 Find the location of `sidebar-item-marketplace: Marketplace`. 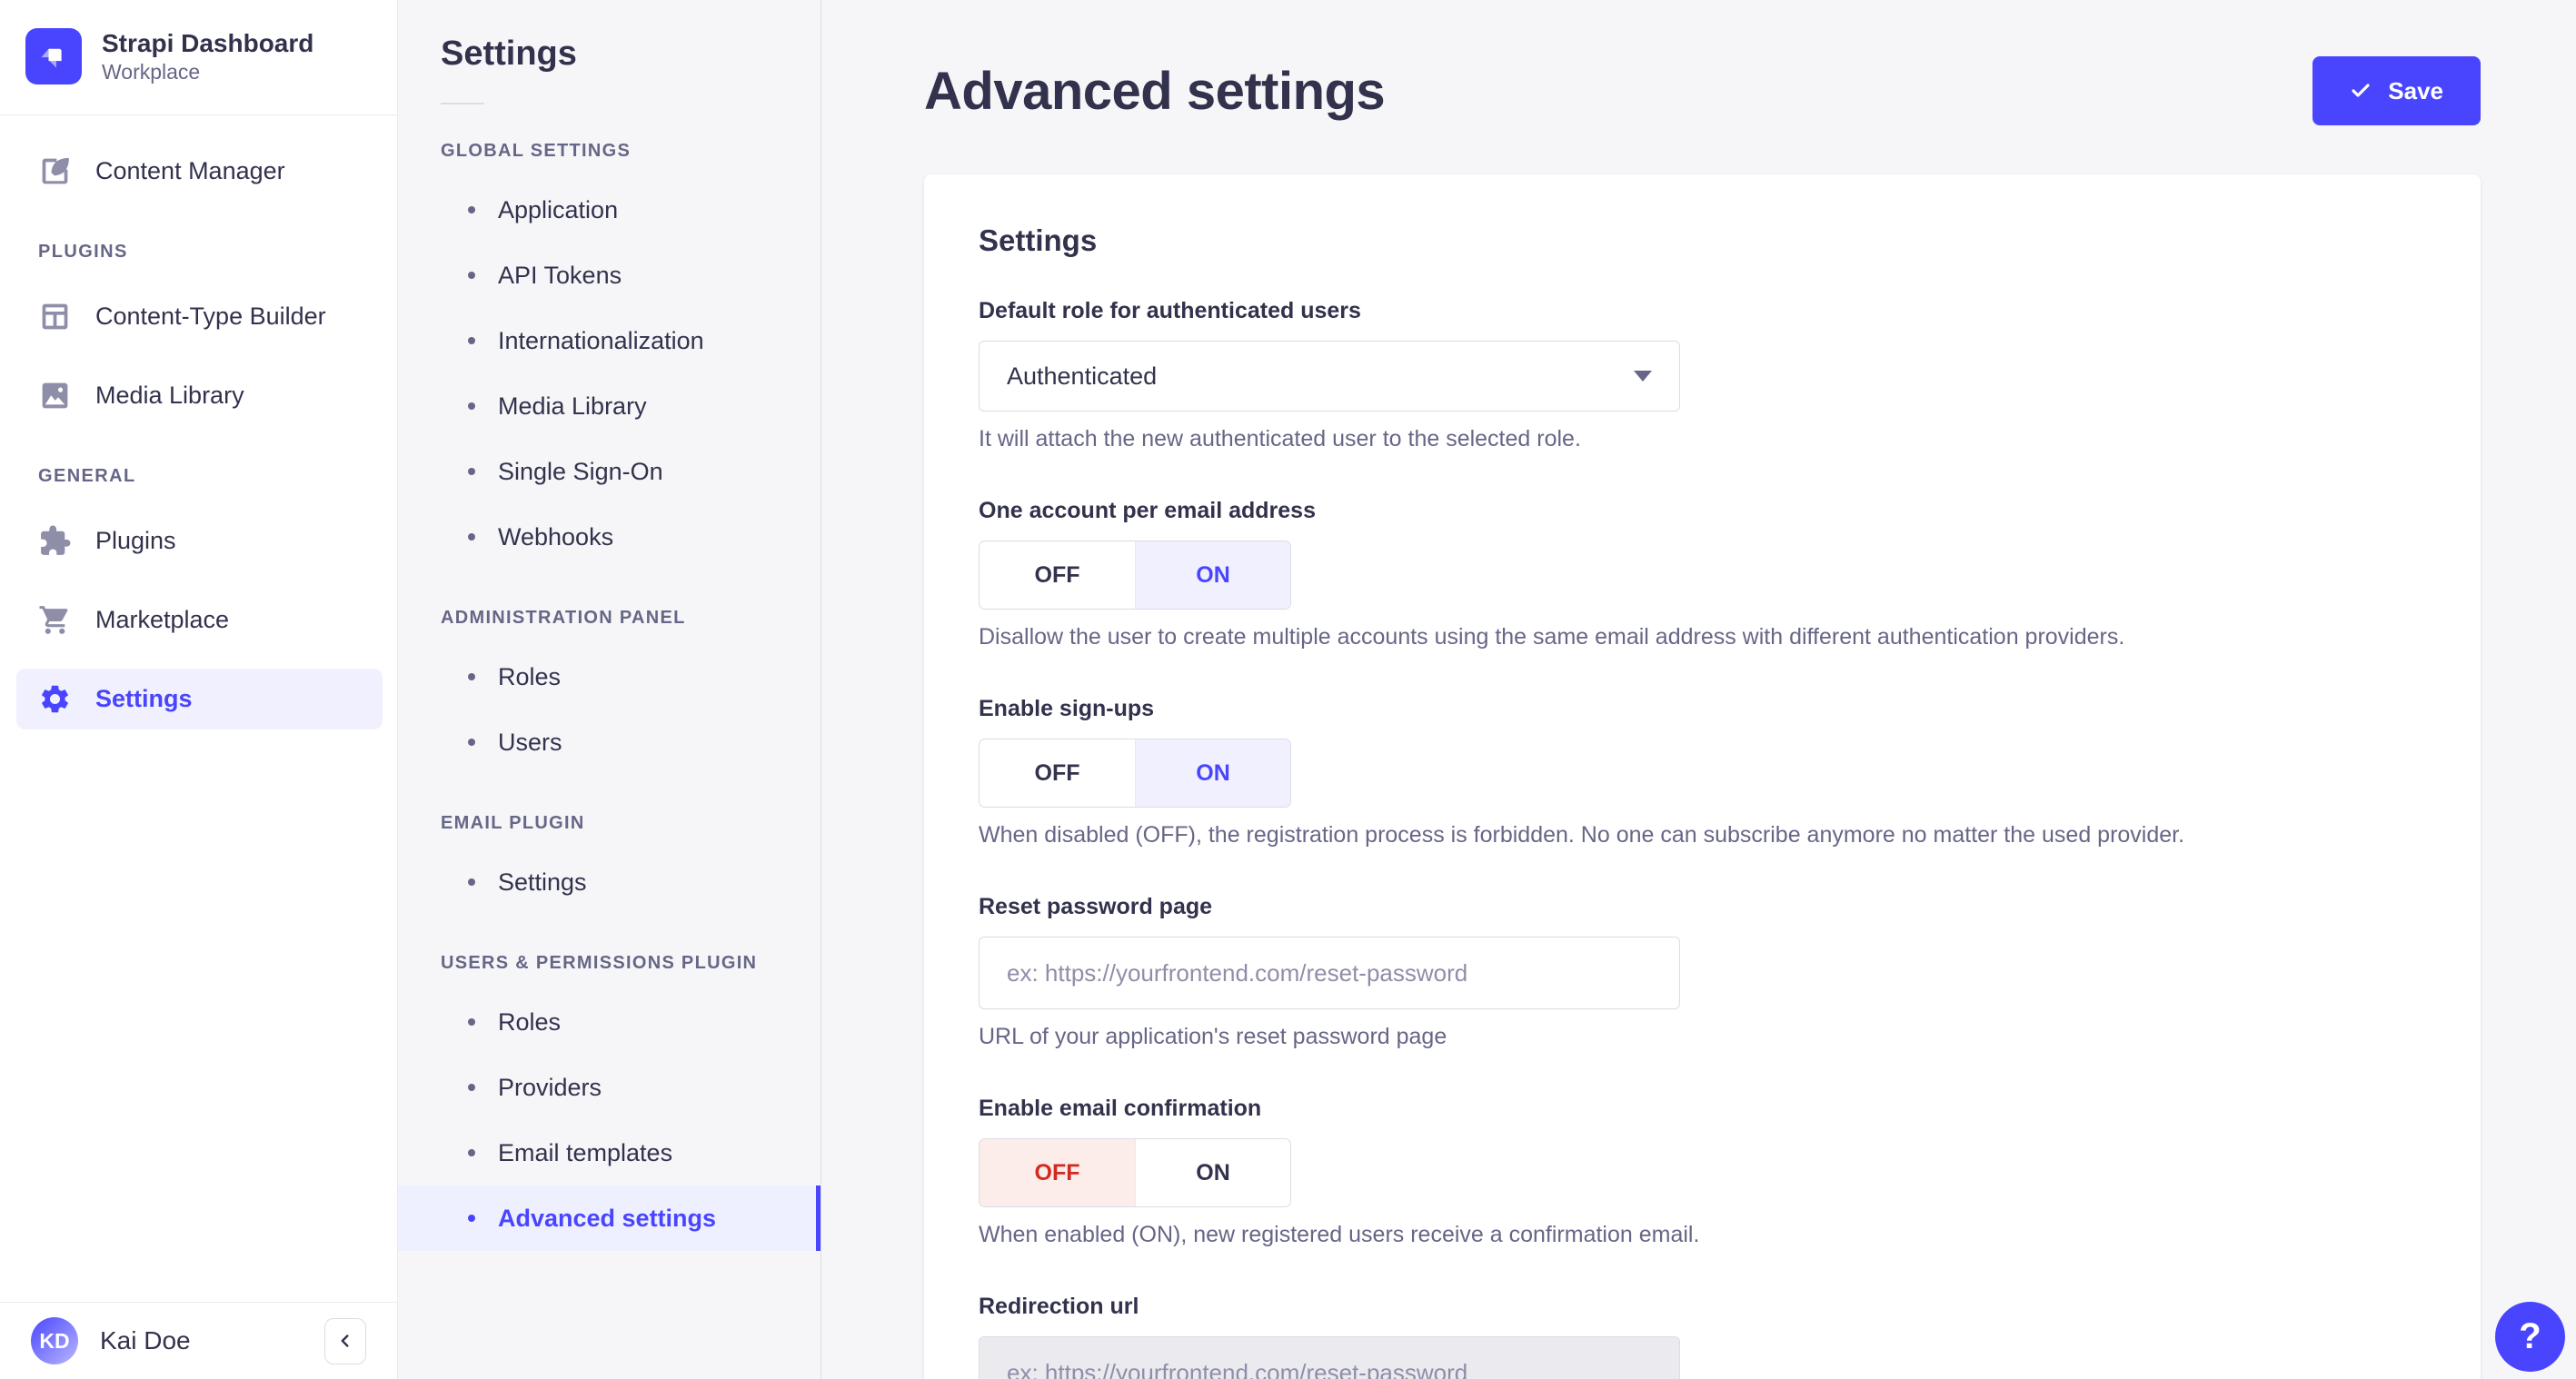

sidebar-item-marketplace: Marketplace is located at coordinates (200, 620).